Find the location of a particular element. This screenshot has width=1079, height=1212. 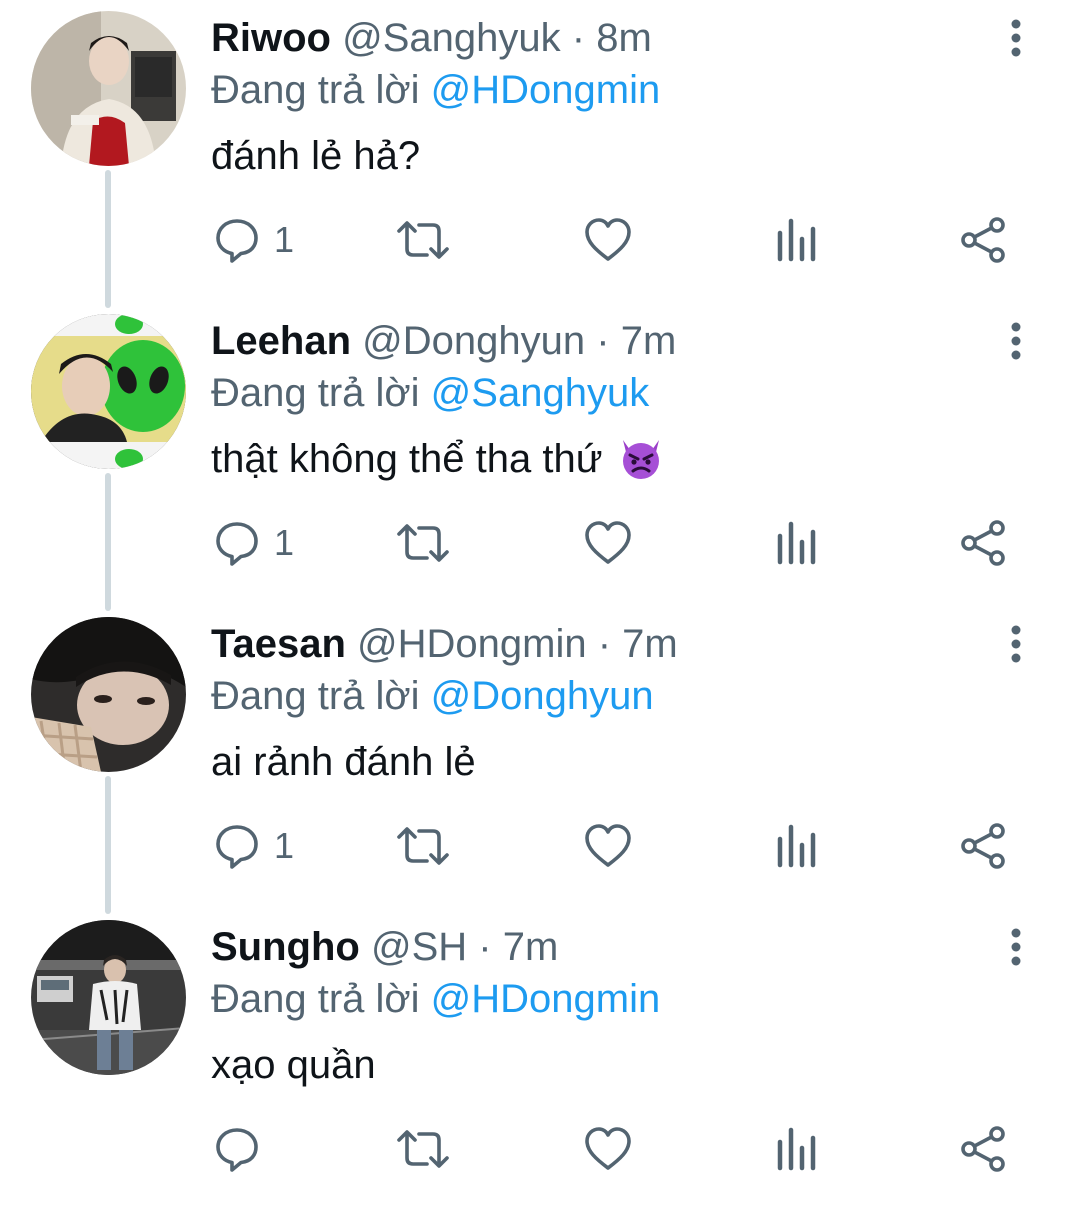

mention-link: @Donghyun is located at coordinates (542, 696).